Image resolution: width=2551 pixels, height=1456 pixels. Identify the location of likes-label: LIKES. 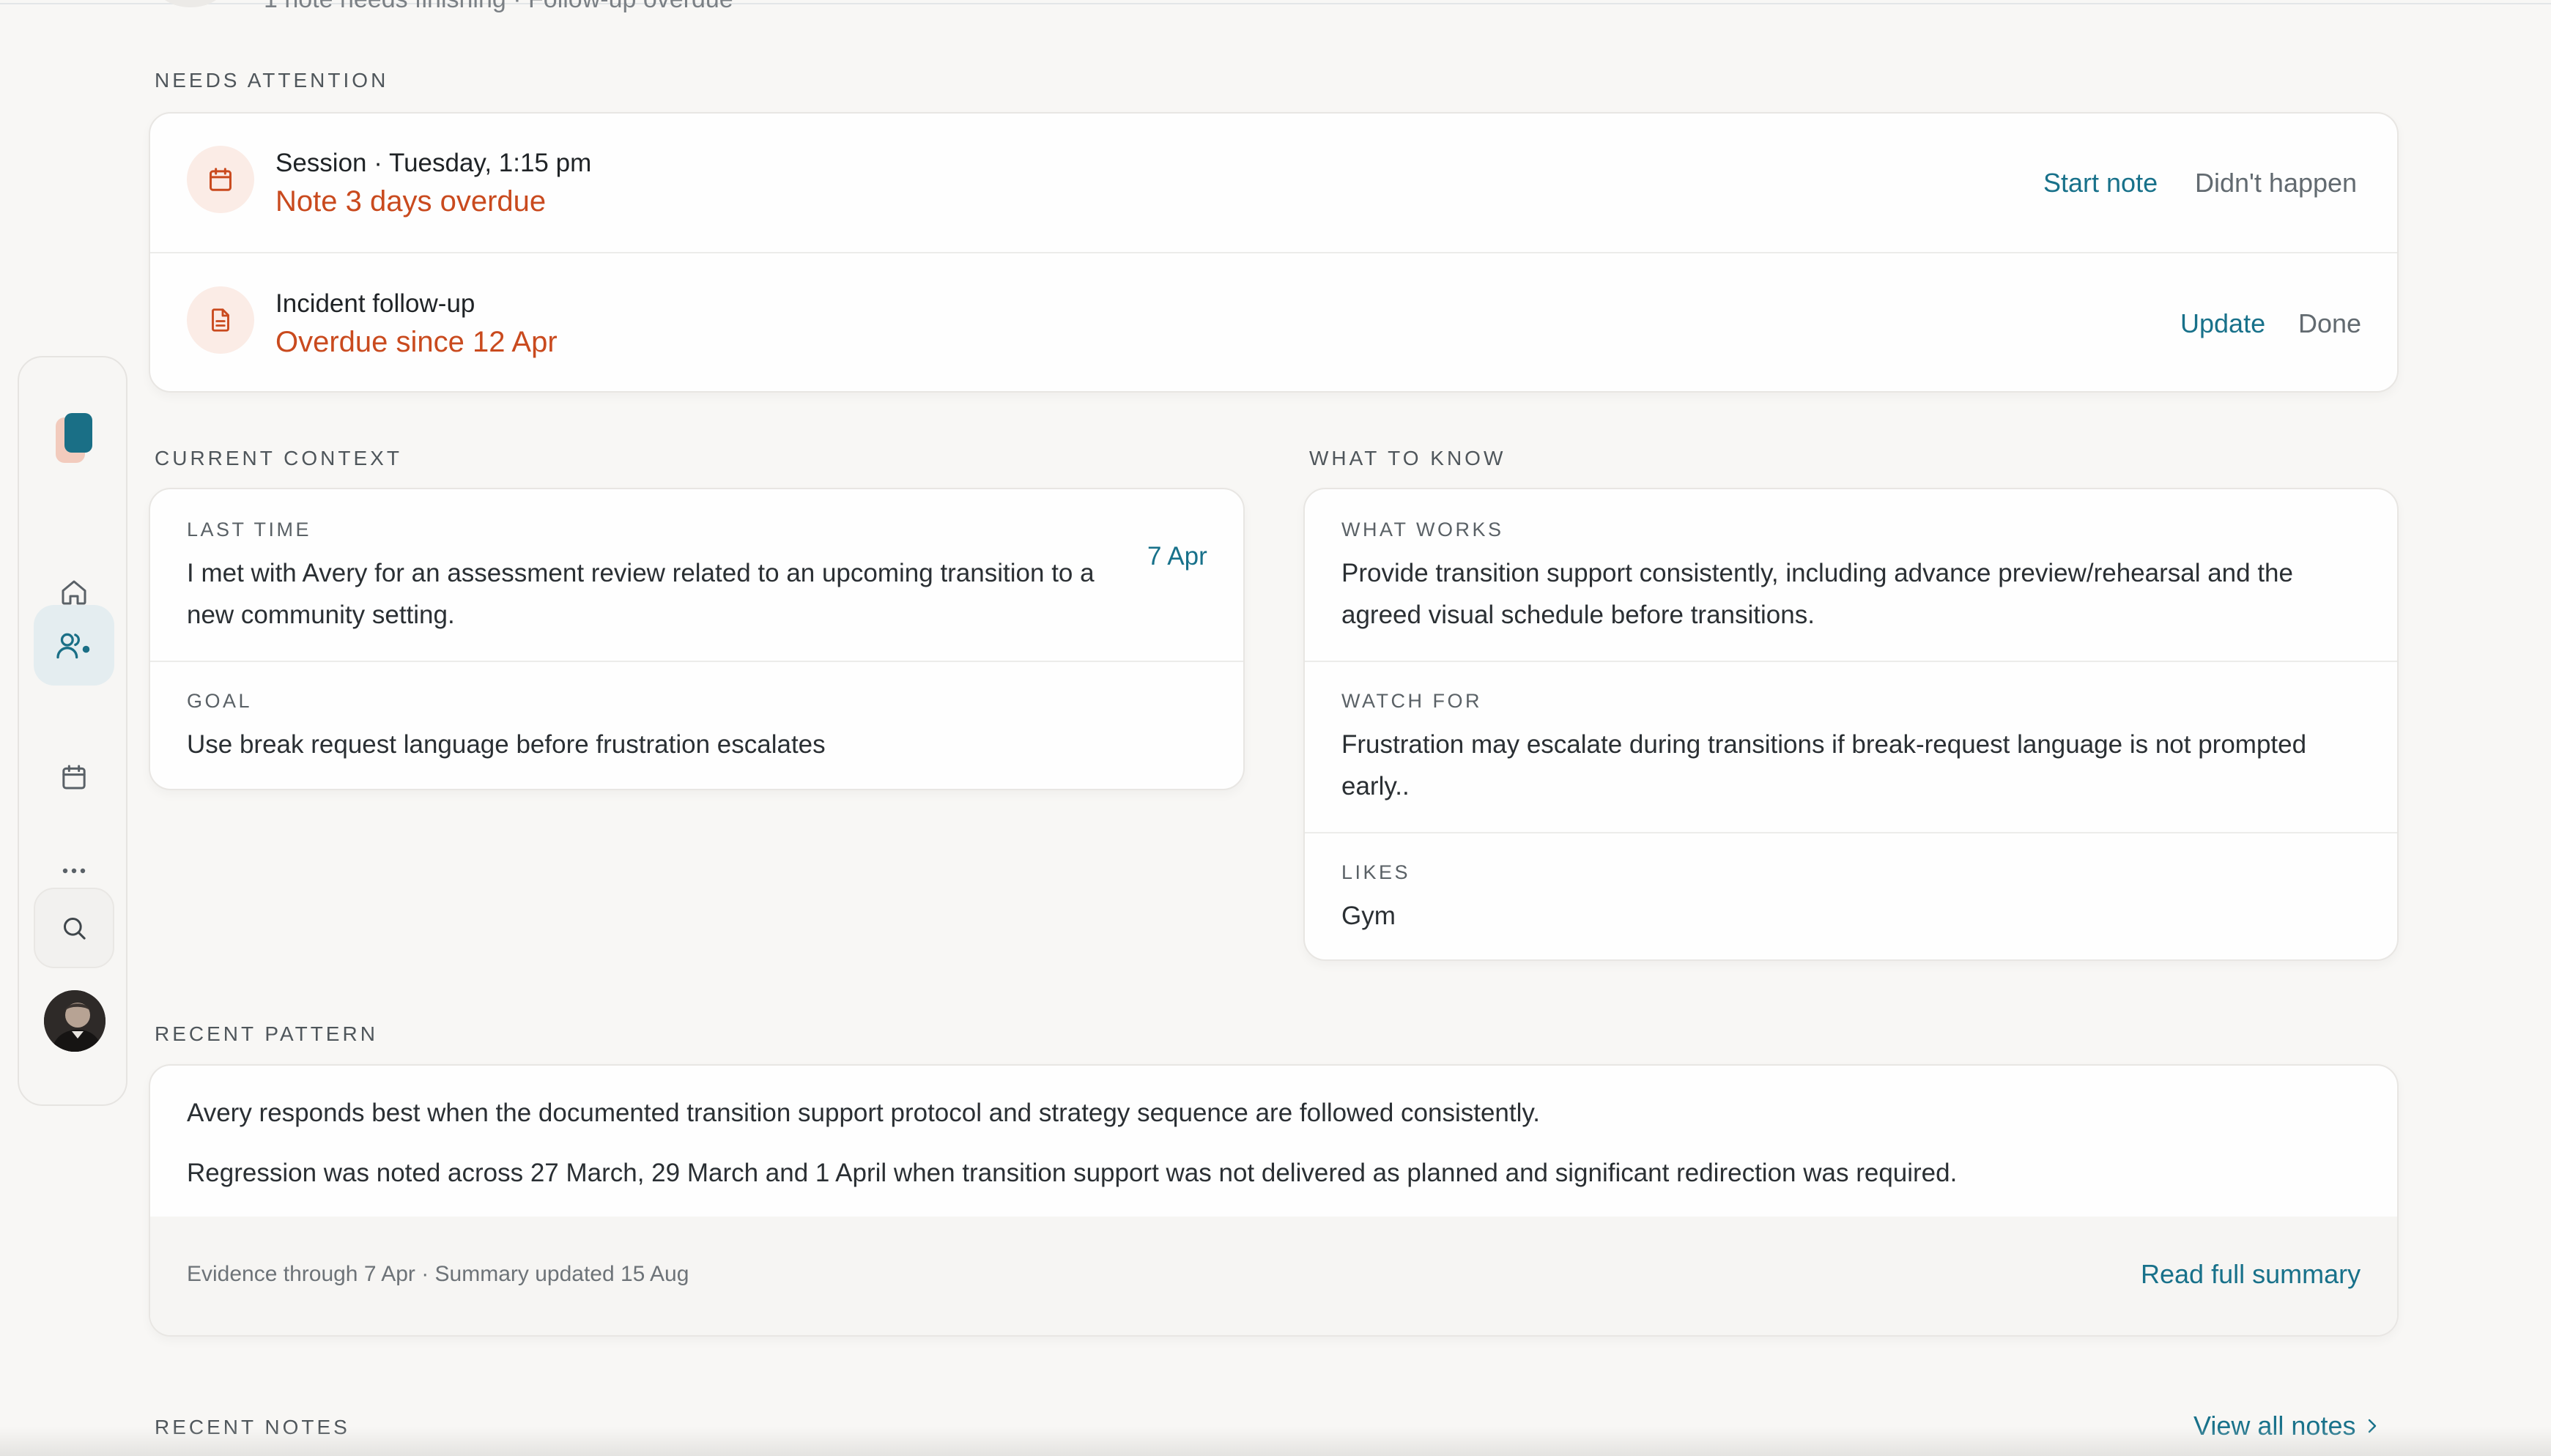
(1376, 872).